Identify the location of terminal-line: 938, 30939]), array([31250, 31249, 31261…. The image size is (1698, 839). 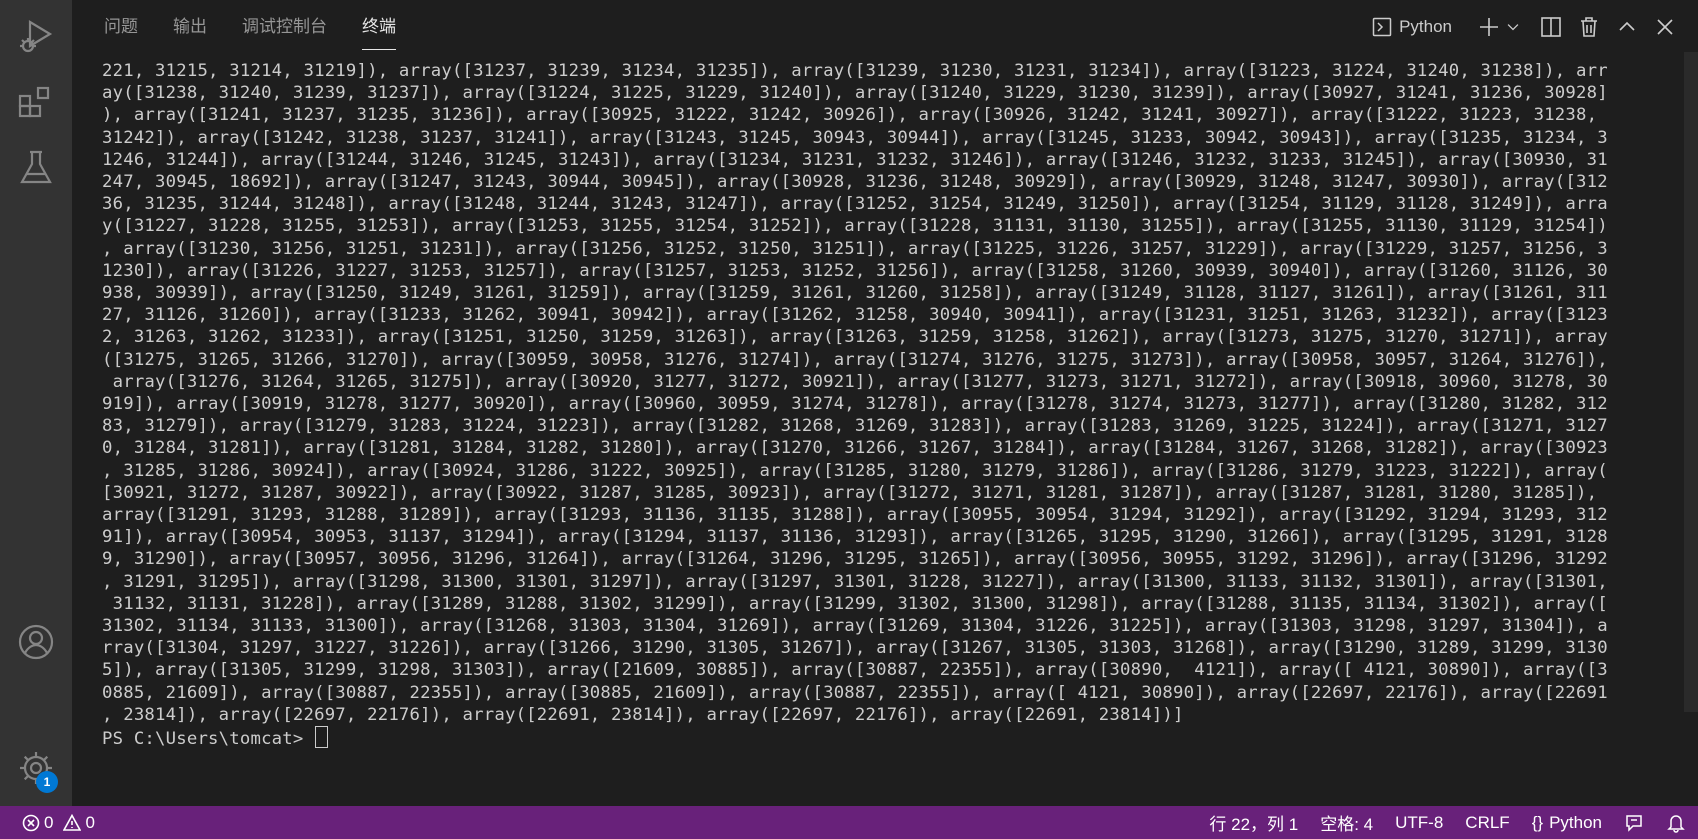
(855, 293).